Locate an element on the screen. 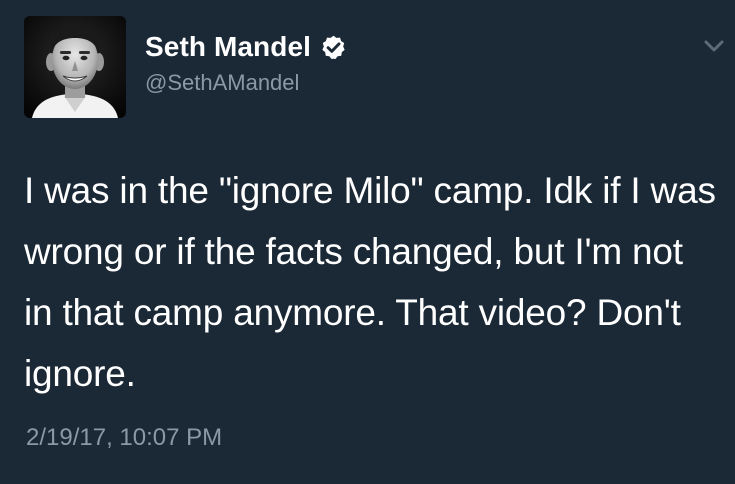  verified-badge-icon is located at coordinates (333, 47).